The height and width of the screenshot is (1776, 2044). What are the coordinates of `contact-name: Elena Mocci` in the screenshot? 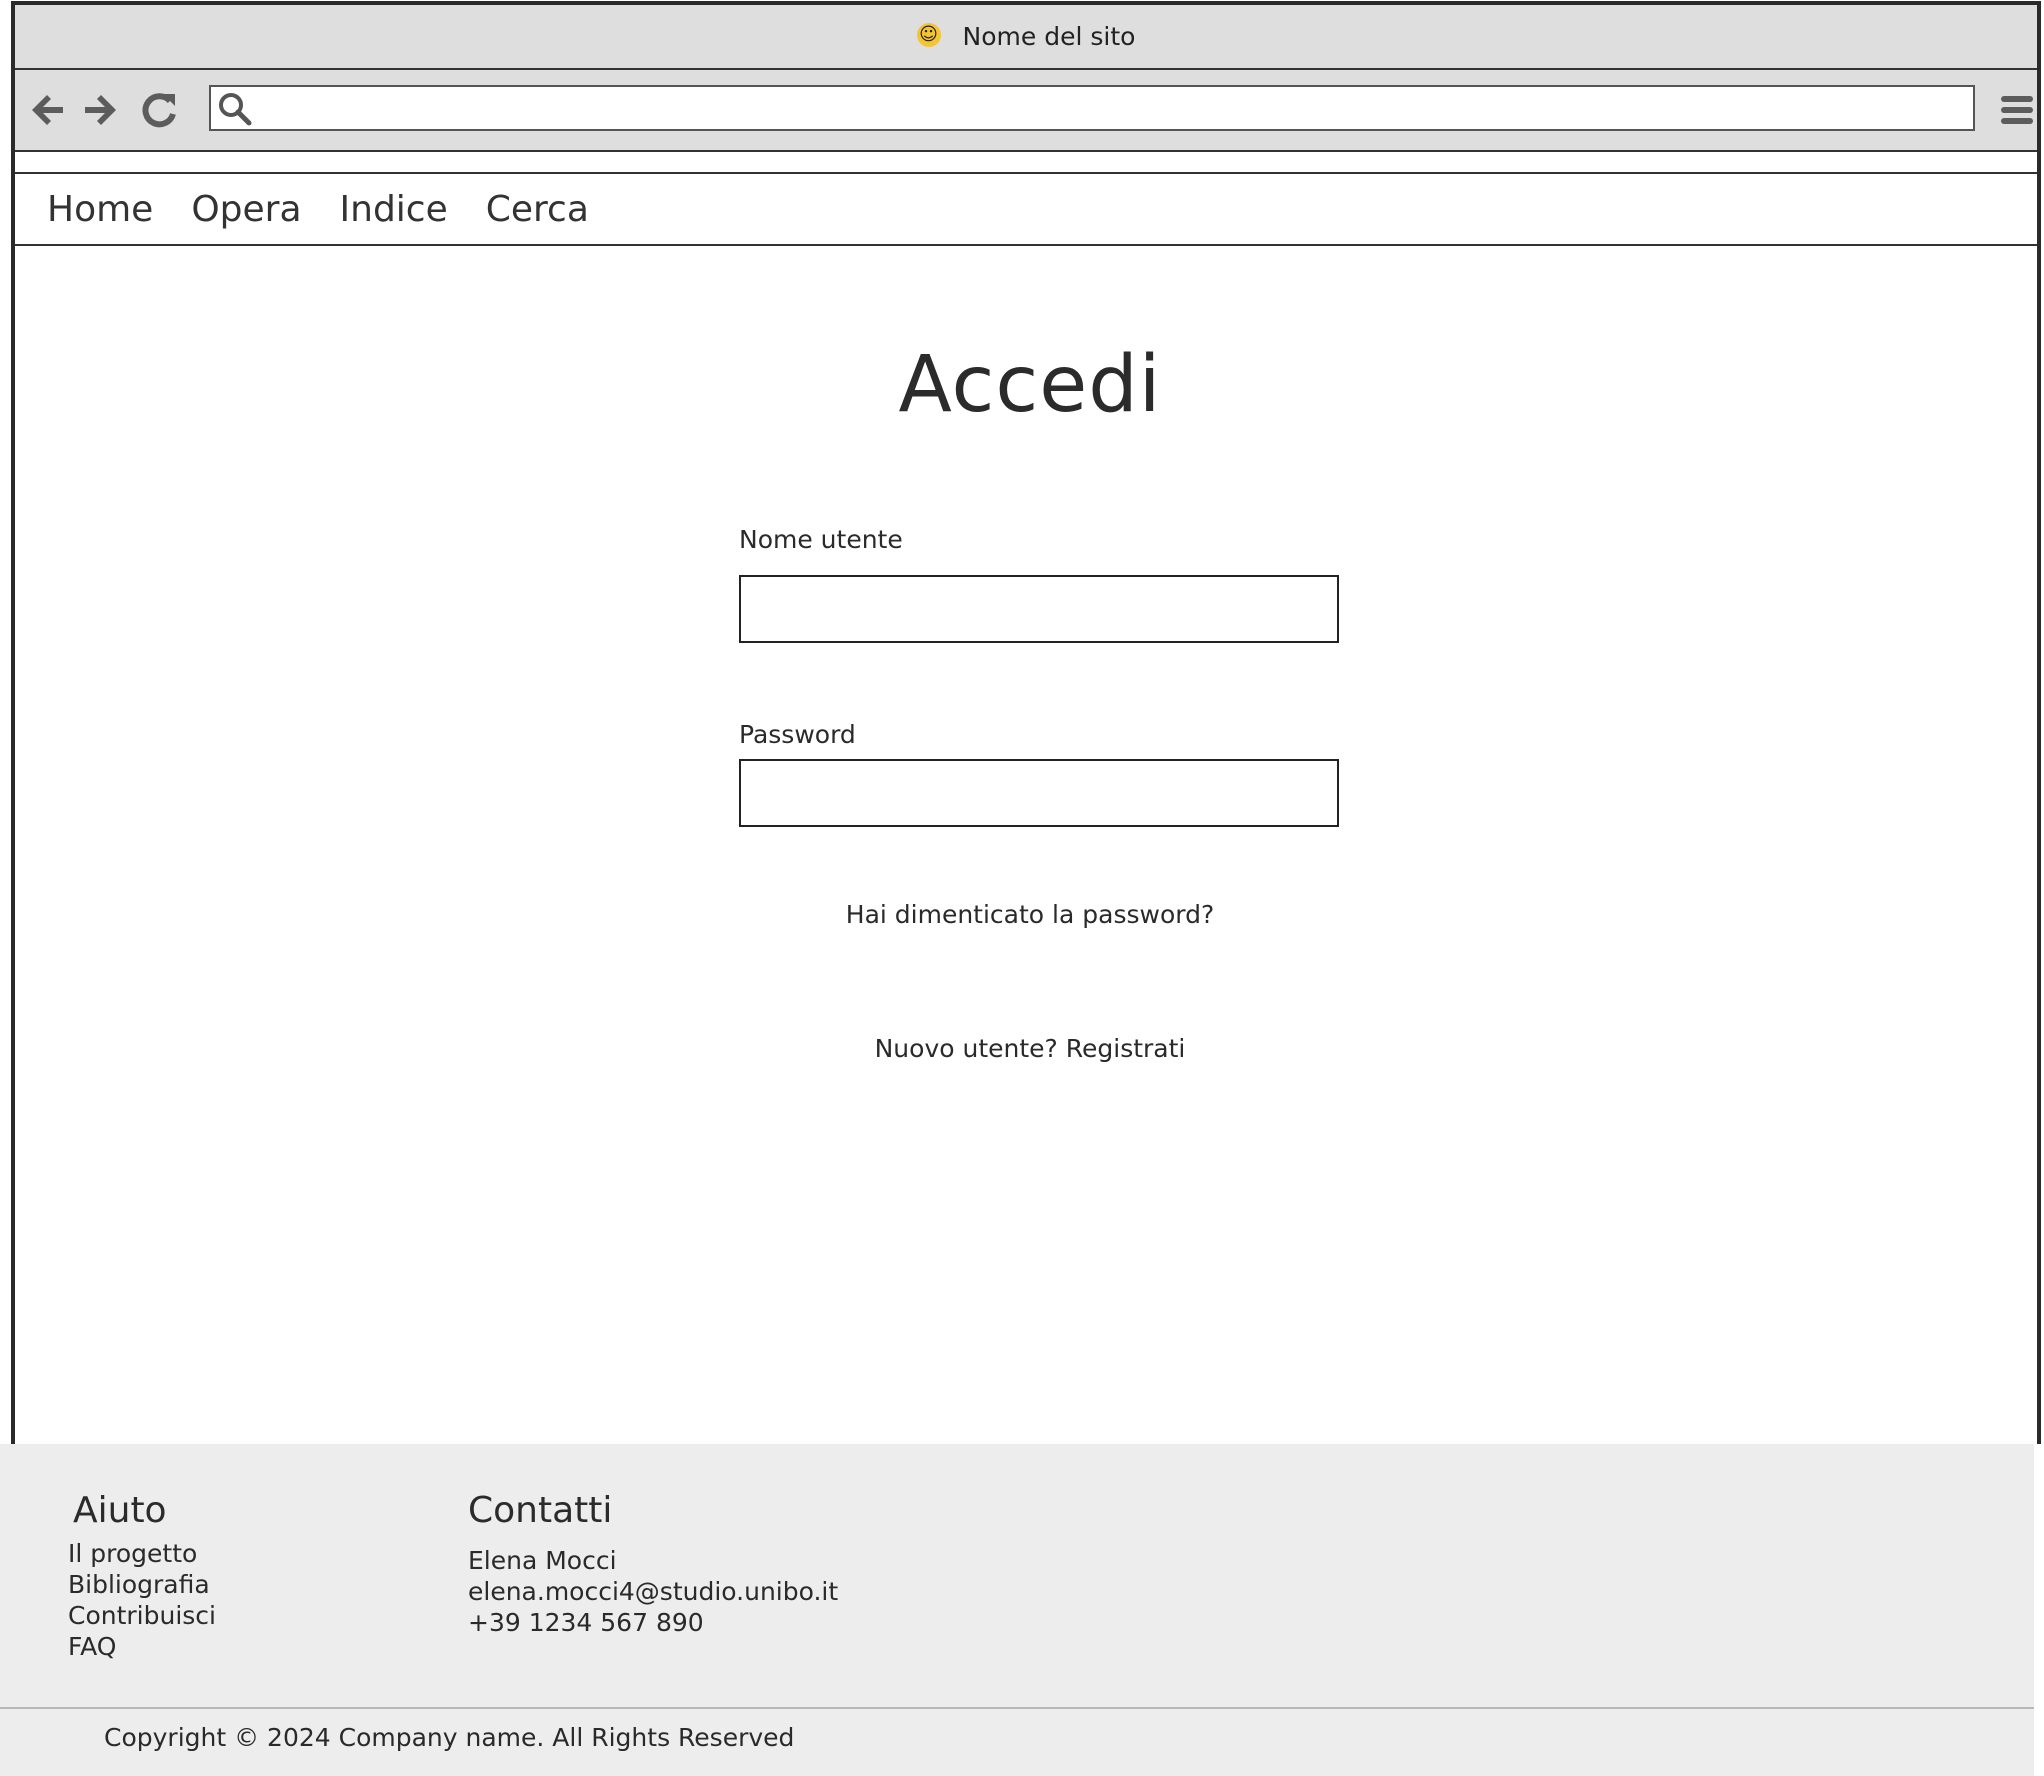 It's located at (542, 1560).